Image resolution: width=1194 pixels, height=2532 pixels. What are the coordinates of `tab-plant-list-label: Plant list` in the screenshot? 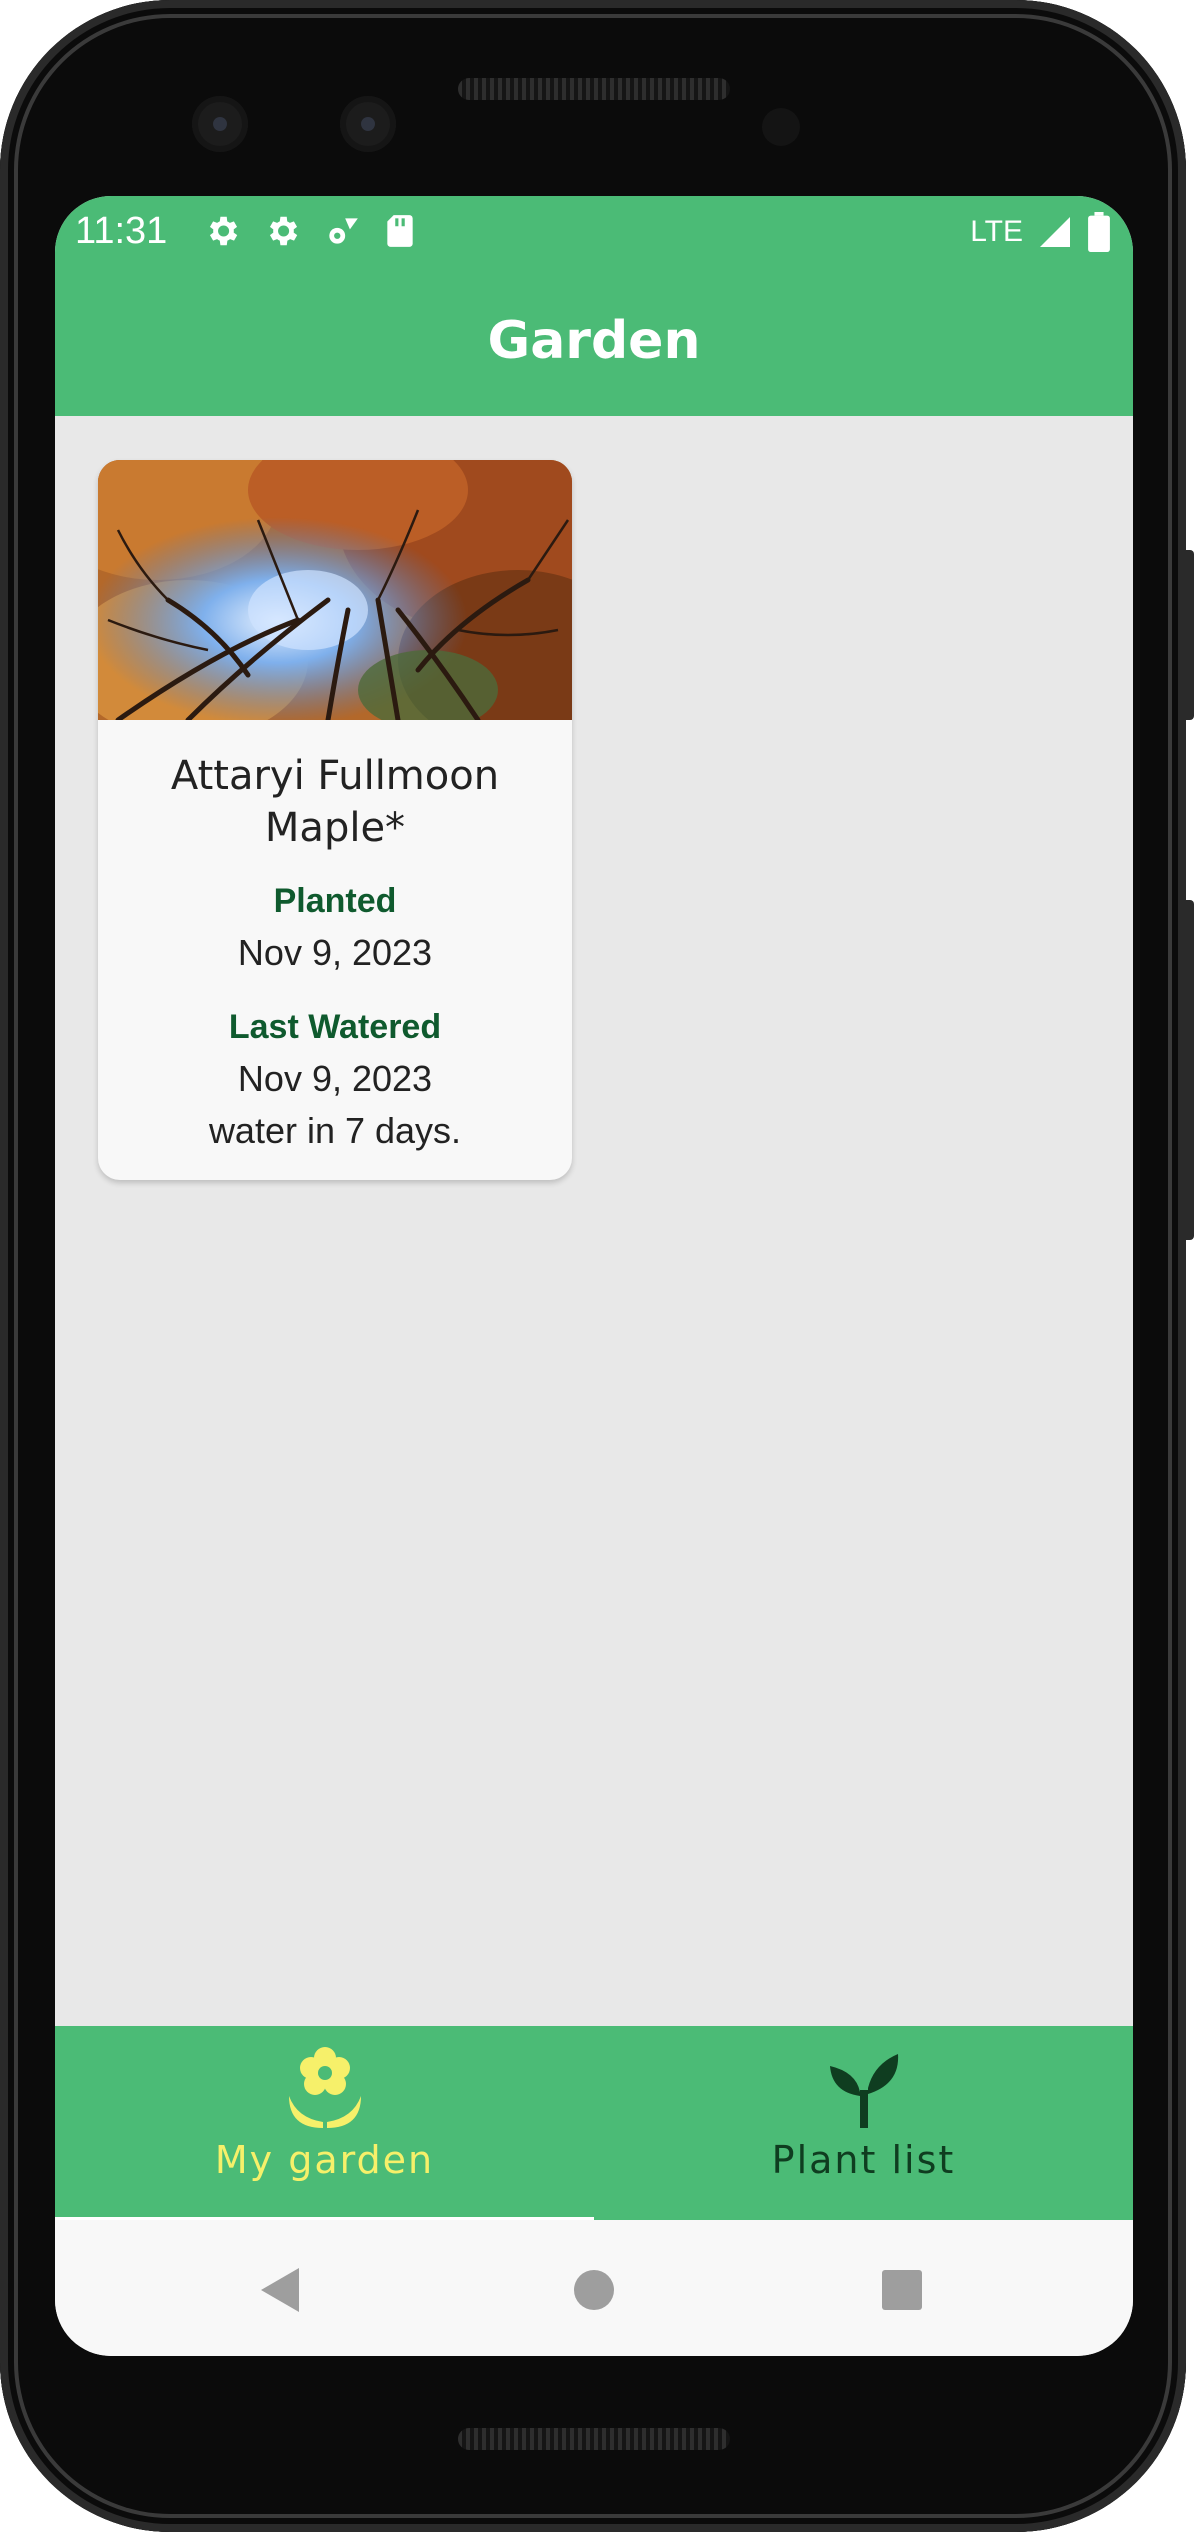 It's located at (863, 2160).